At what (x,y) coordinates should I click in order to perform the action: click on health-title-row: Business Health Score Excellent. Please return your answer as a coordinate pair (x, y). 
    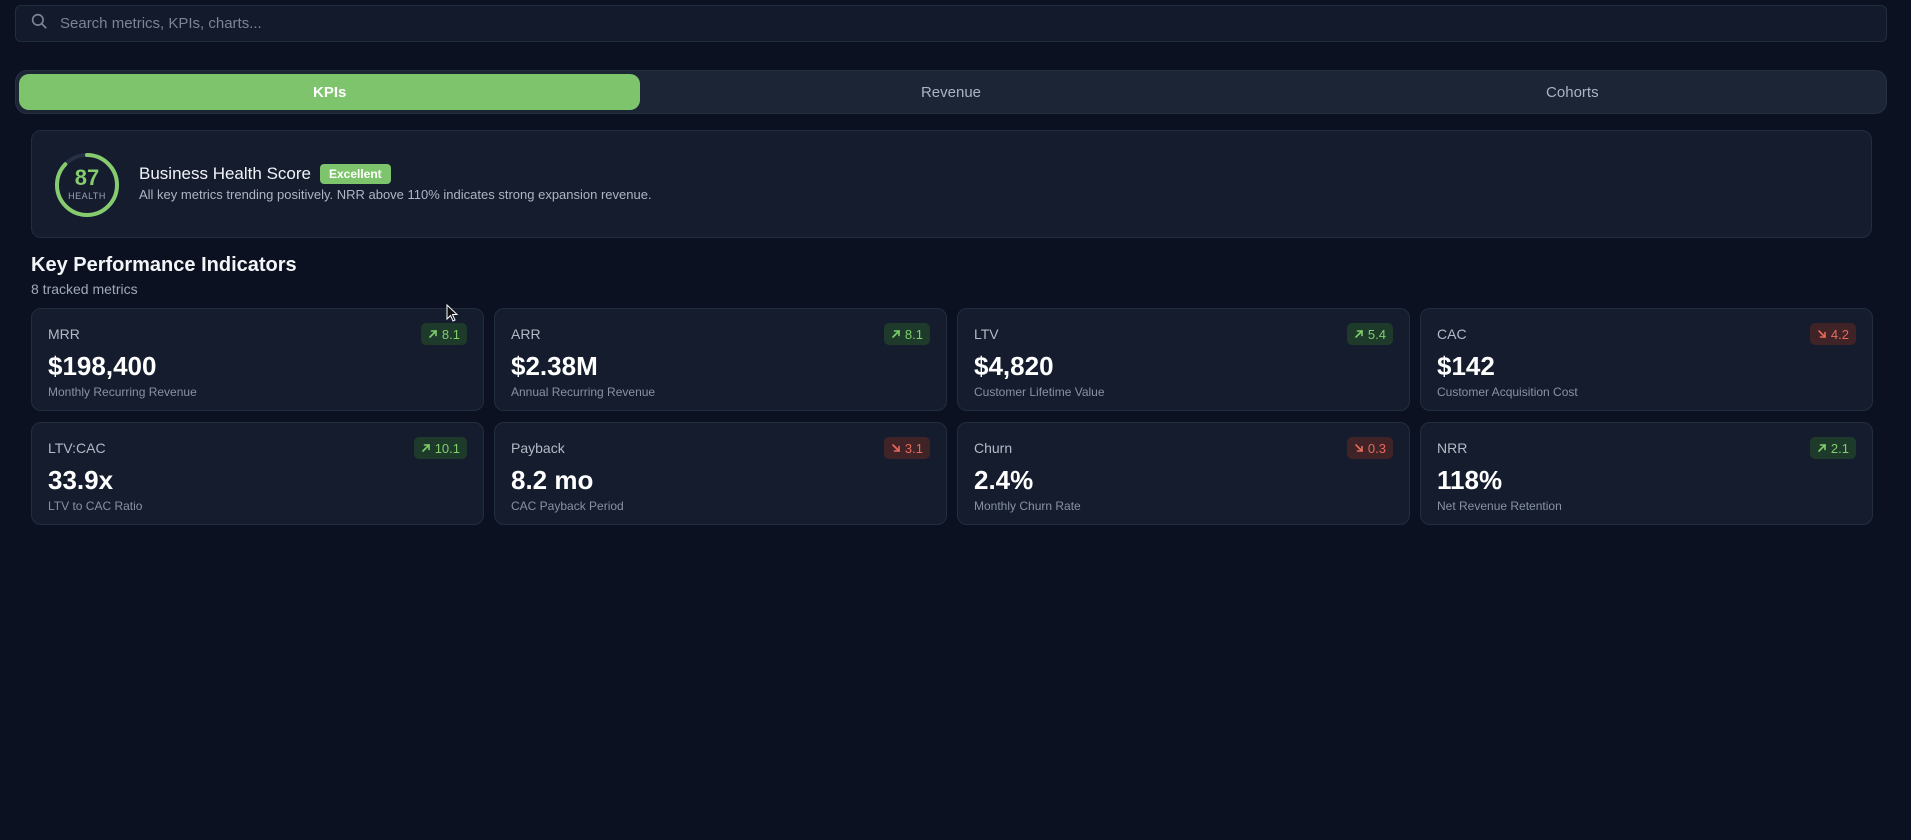
    Looking at the image, I should click on (265, 174).